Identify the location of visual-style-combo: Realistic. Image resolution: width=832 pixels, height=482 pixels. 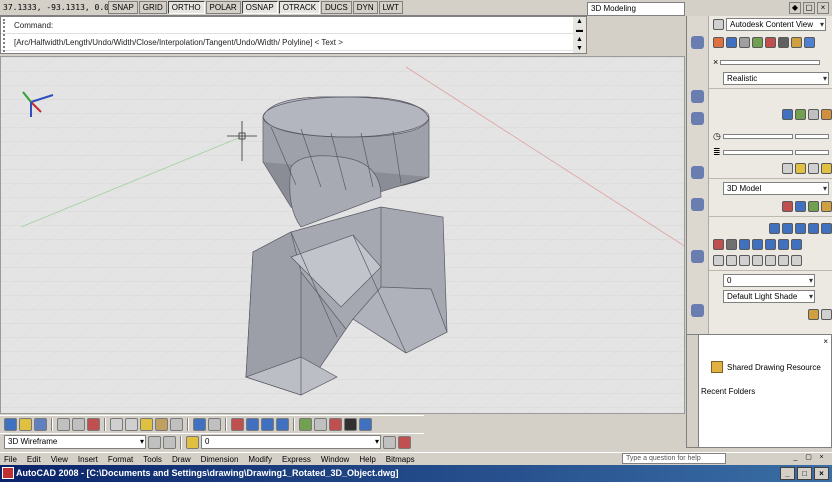
(776, 78).